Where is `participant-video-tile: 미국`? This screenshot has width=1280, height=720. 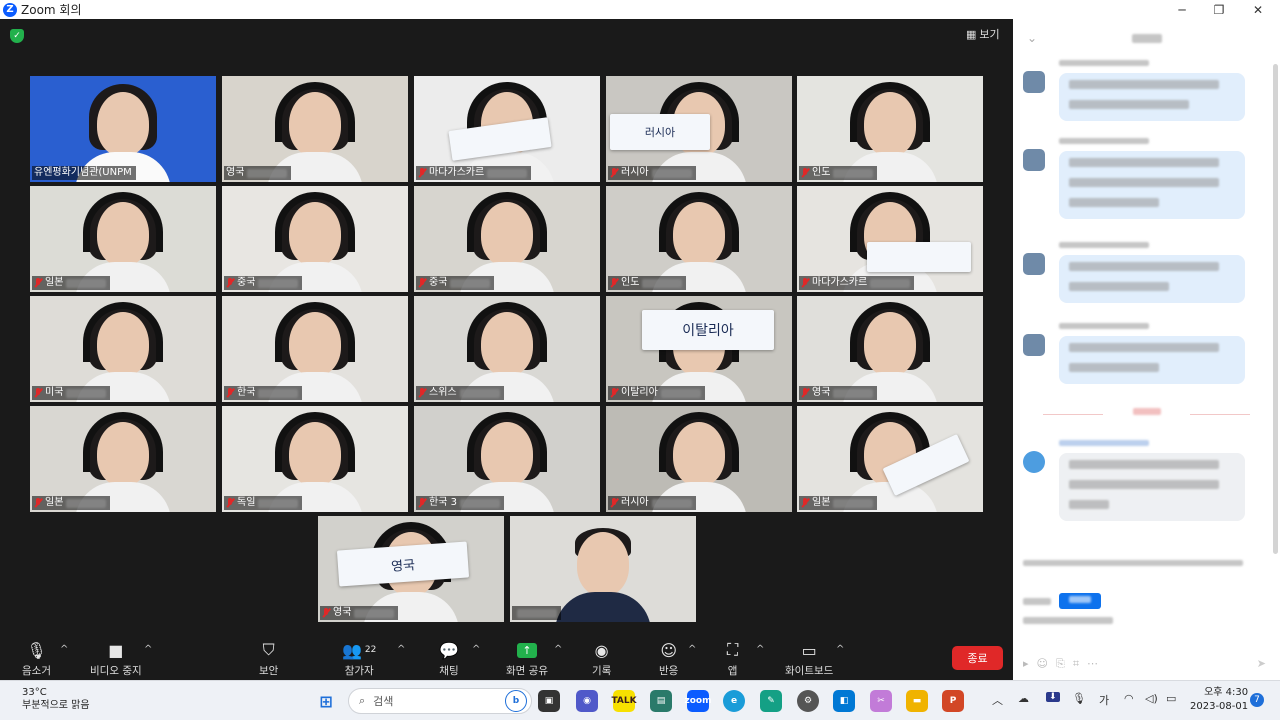
participant-video-tile: 미국 is located at coordinates (123, 349).